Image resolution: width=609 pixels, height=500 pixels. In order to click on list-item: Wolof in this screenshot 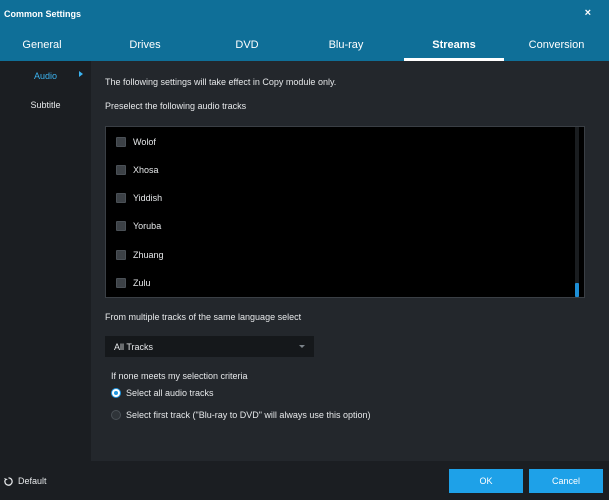, I will do `click(136, 142)`.